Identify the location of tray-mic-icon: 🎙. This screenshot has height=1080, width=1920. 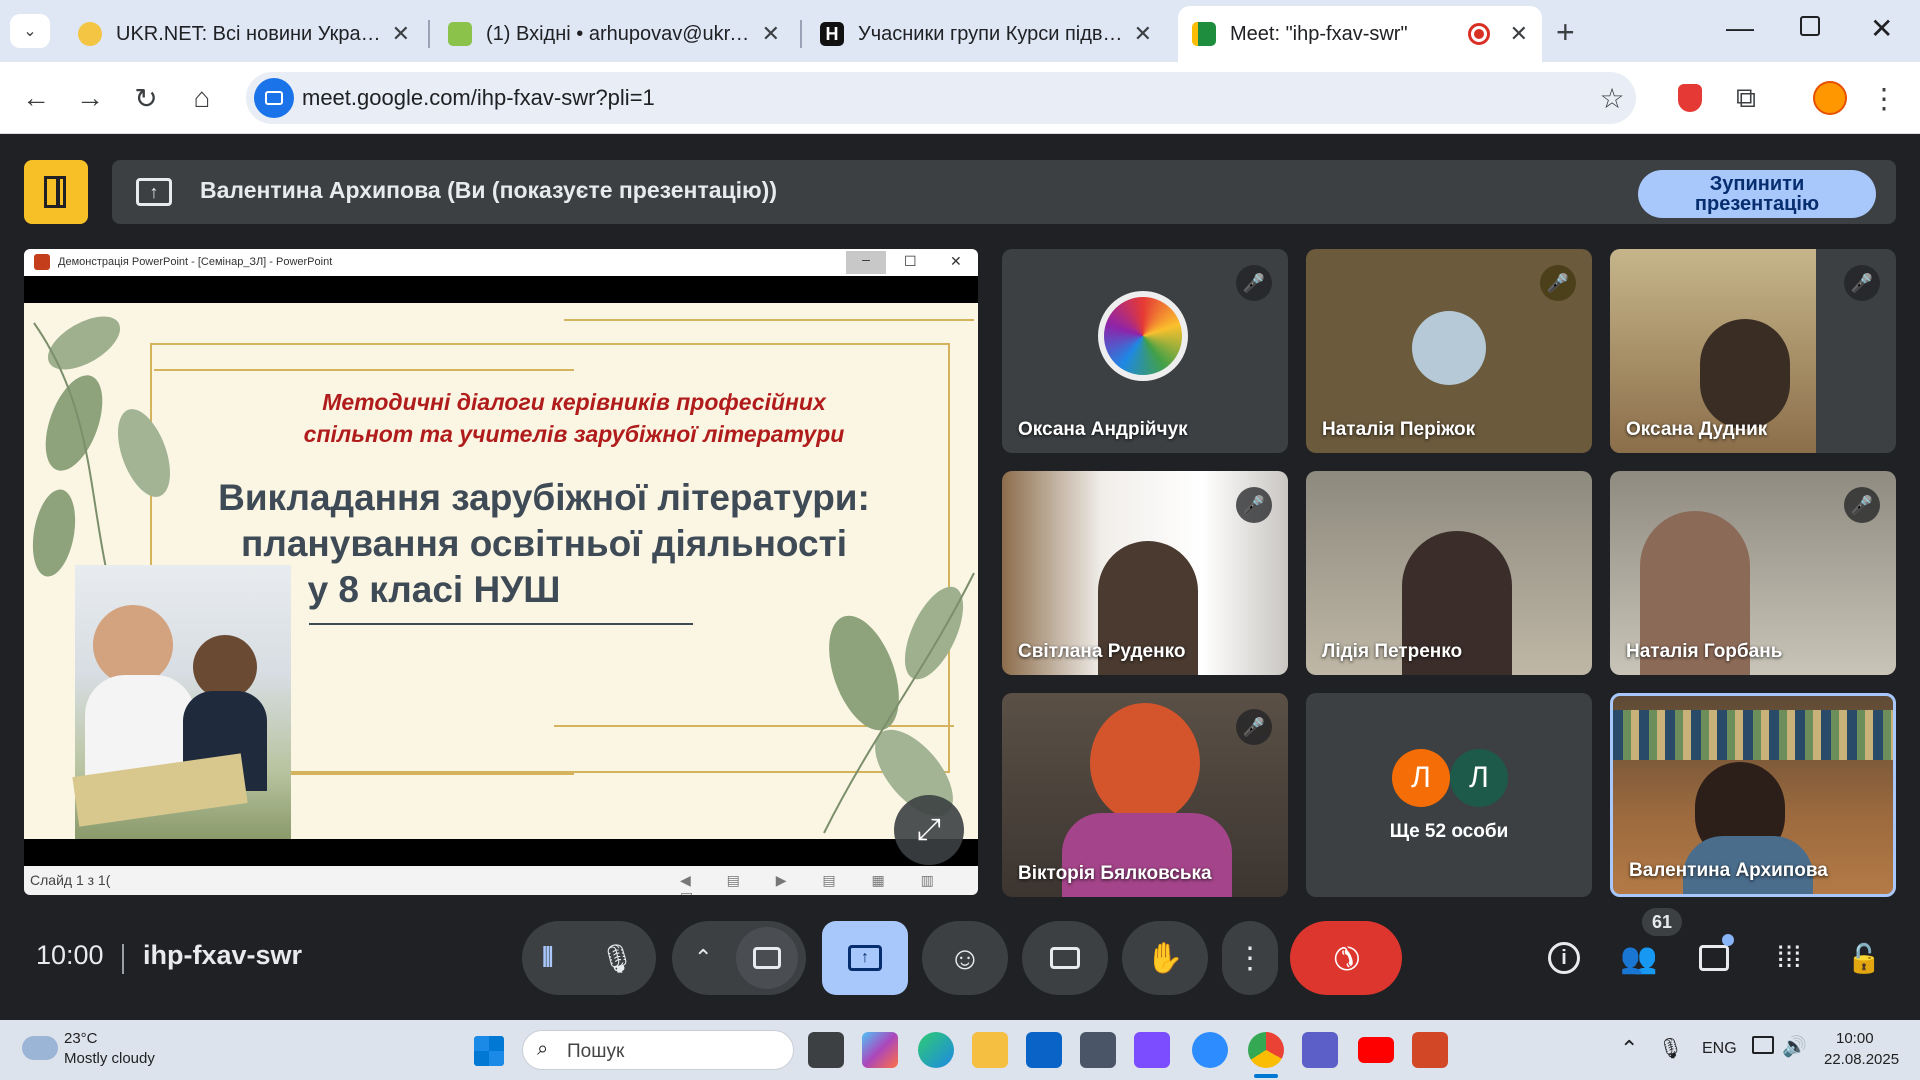
(1670, 1048).